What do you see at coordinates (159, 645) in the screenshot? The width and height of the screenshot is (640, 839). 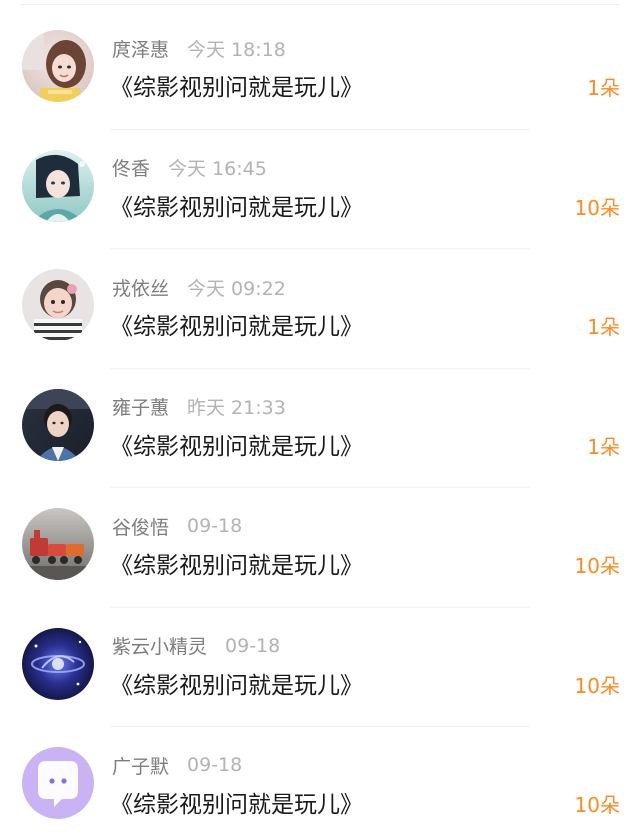 I see `username: 紫云小精灵` at bounding box center [159, 645].